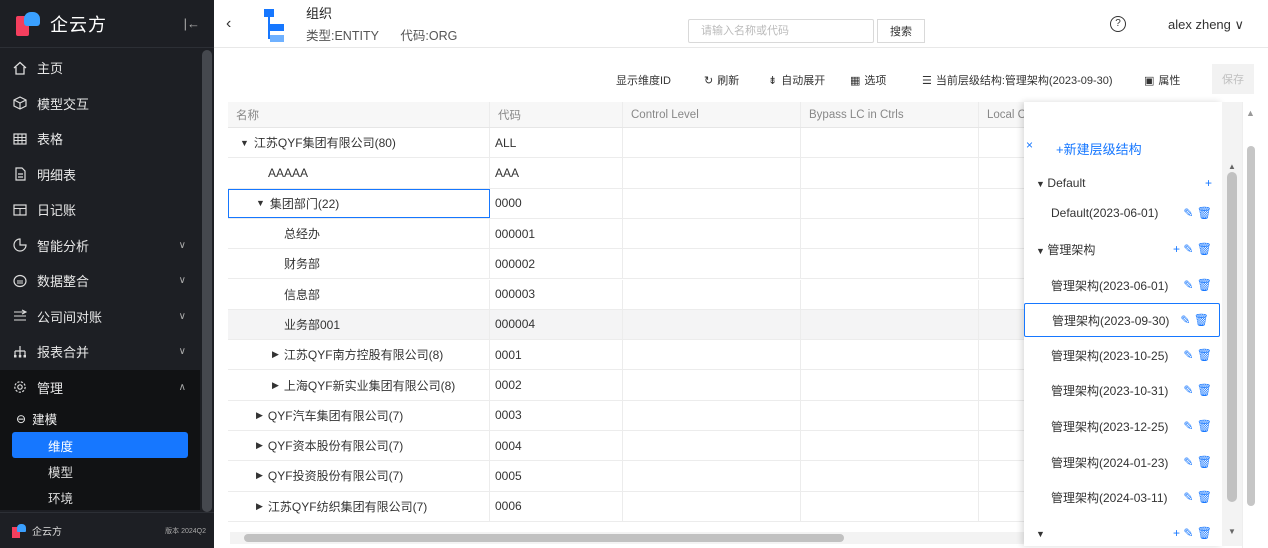  Describe the element at coordinates (100, 445) in the screenshot. I see `sidebar-leaf-dimension: 维度` at that location.